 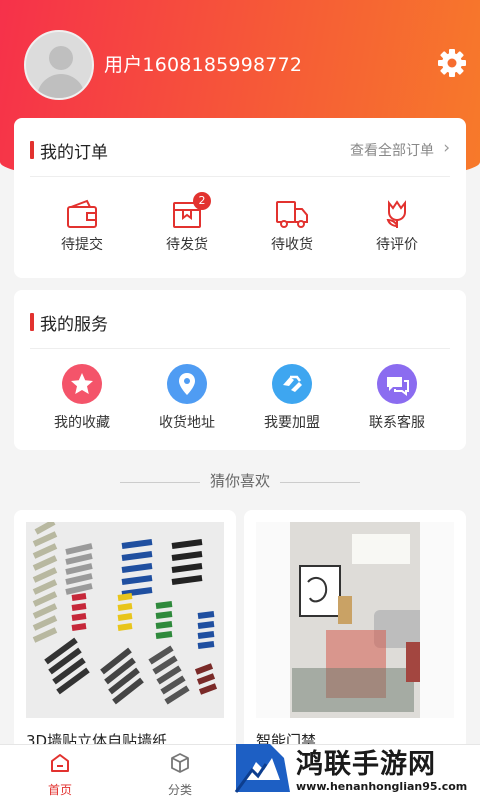 I want to click on service-franchise: 我要加盟, so click(x=292, y=399).